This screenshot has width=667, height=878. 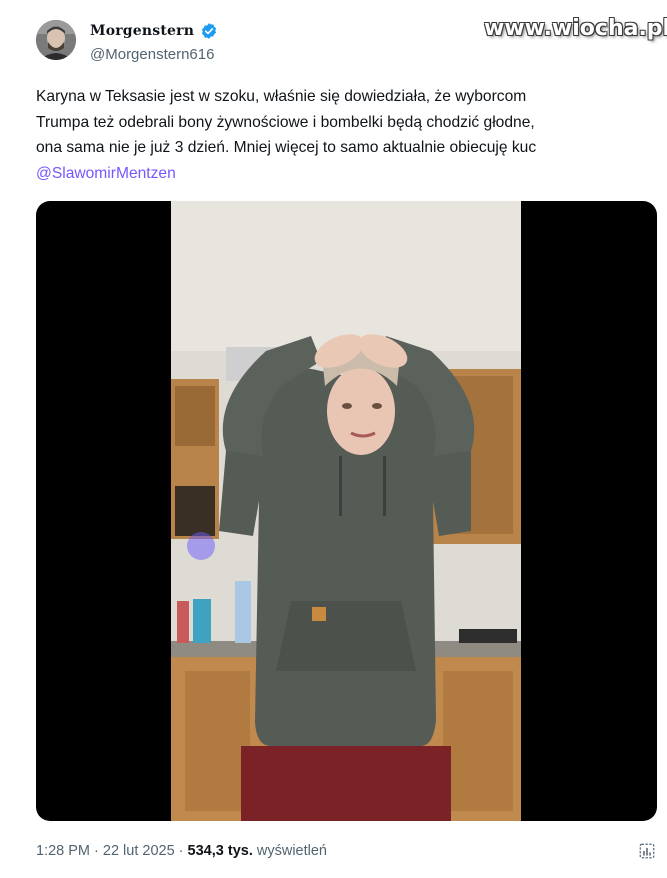 I want to click on avatar-image, so click(x=56, y=40).